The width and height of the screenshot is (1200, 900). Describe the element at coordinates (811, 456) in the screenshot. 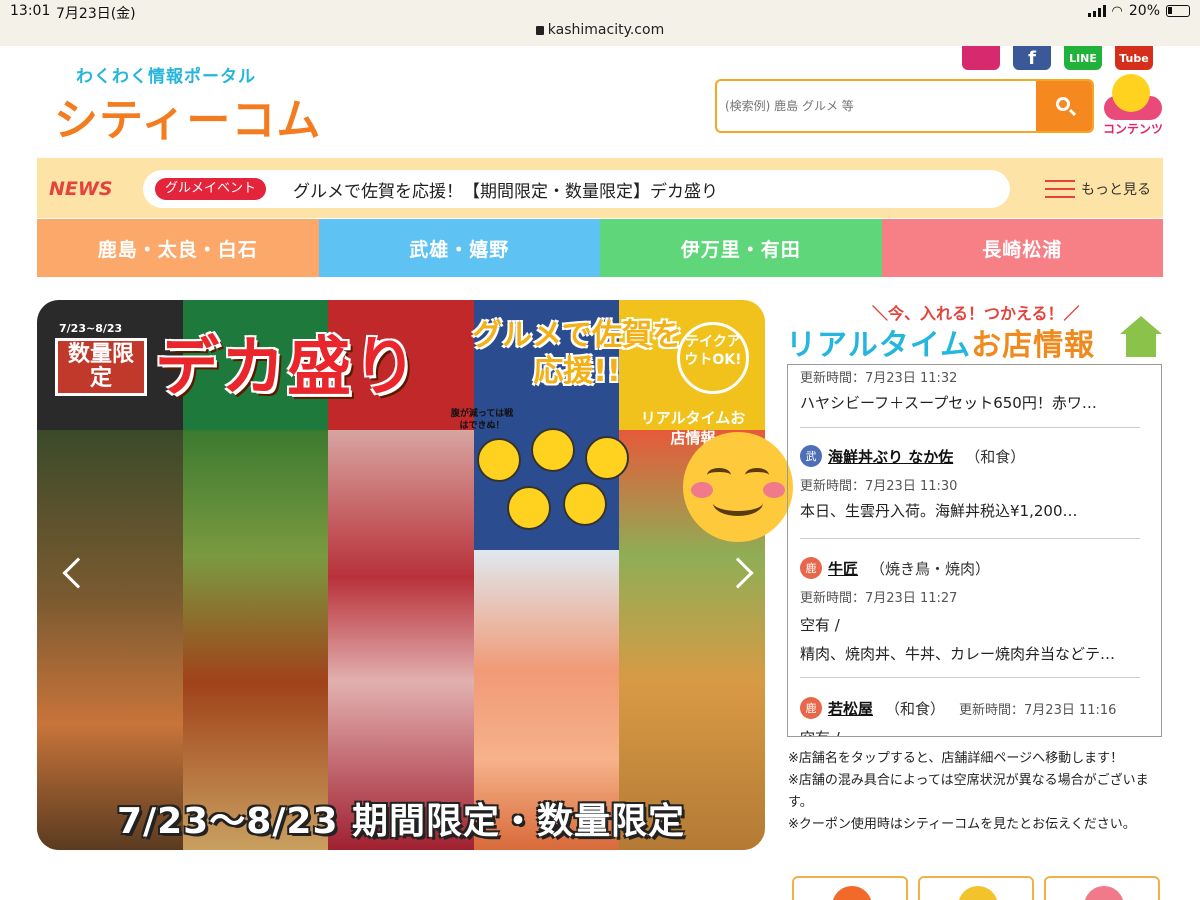

I see `area-badge: 武` at that location.